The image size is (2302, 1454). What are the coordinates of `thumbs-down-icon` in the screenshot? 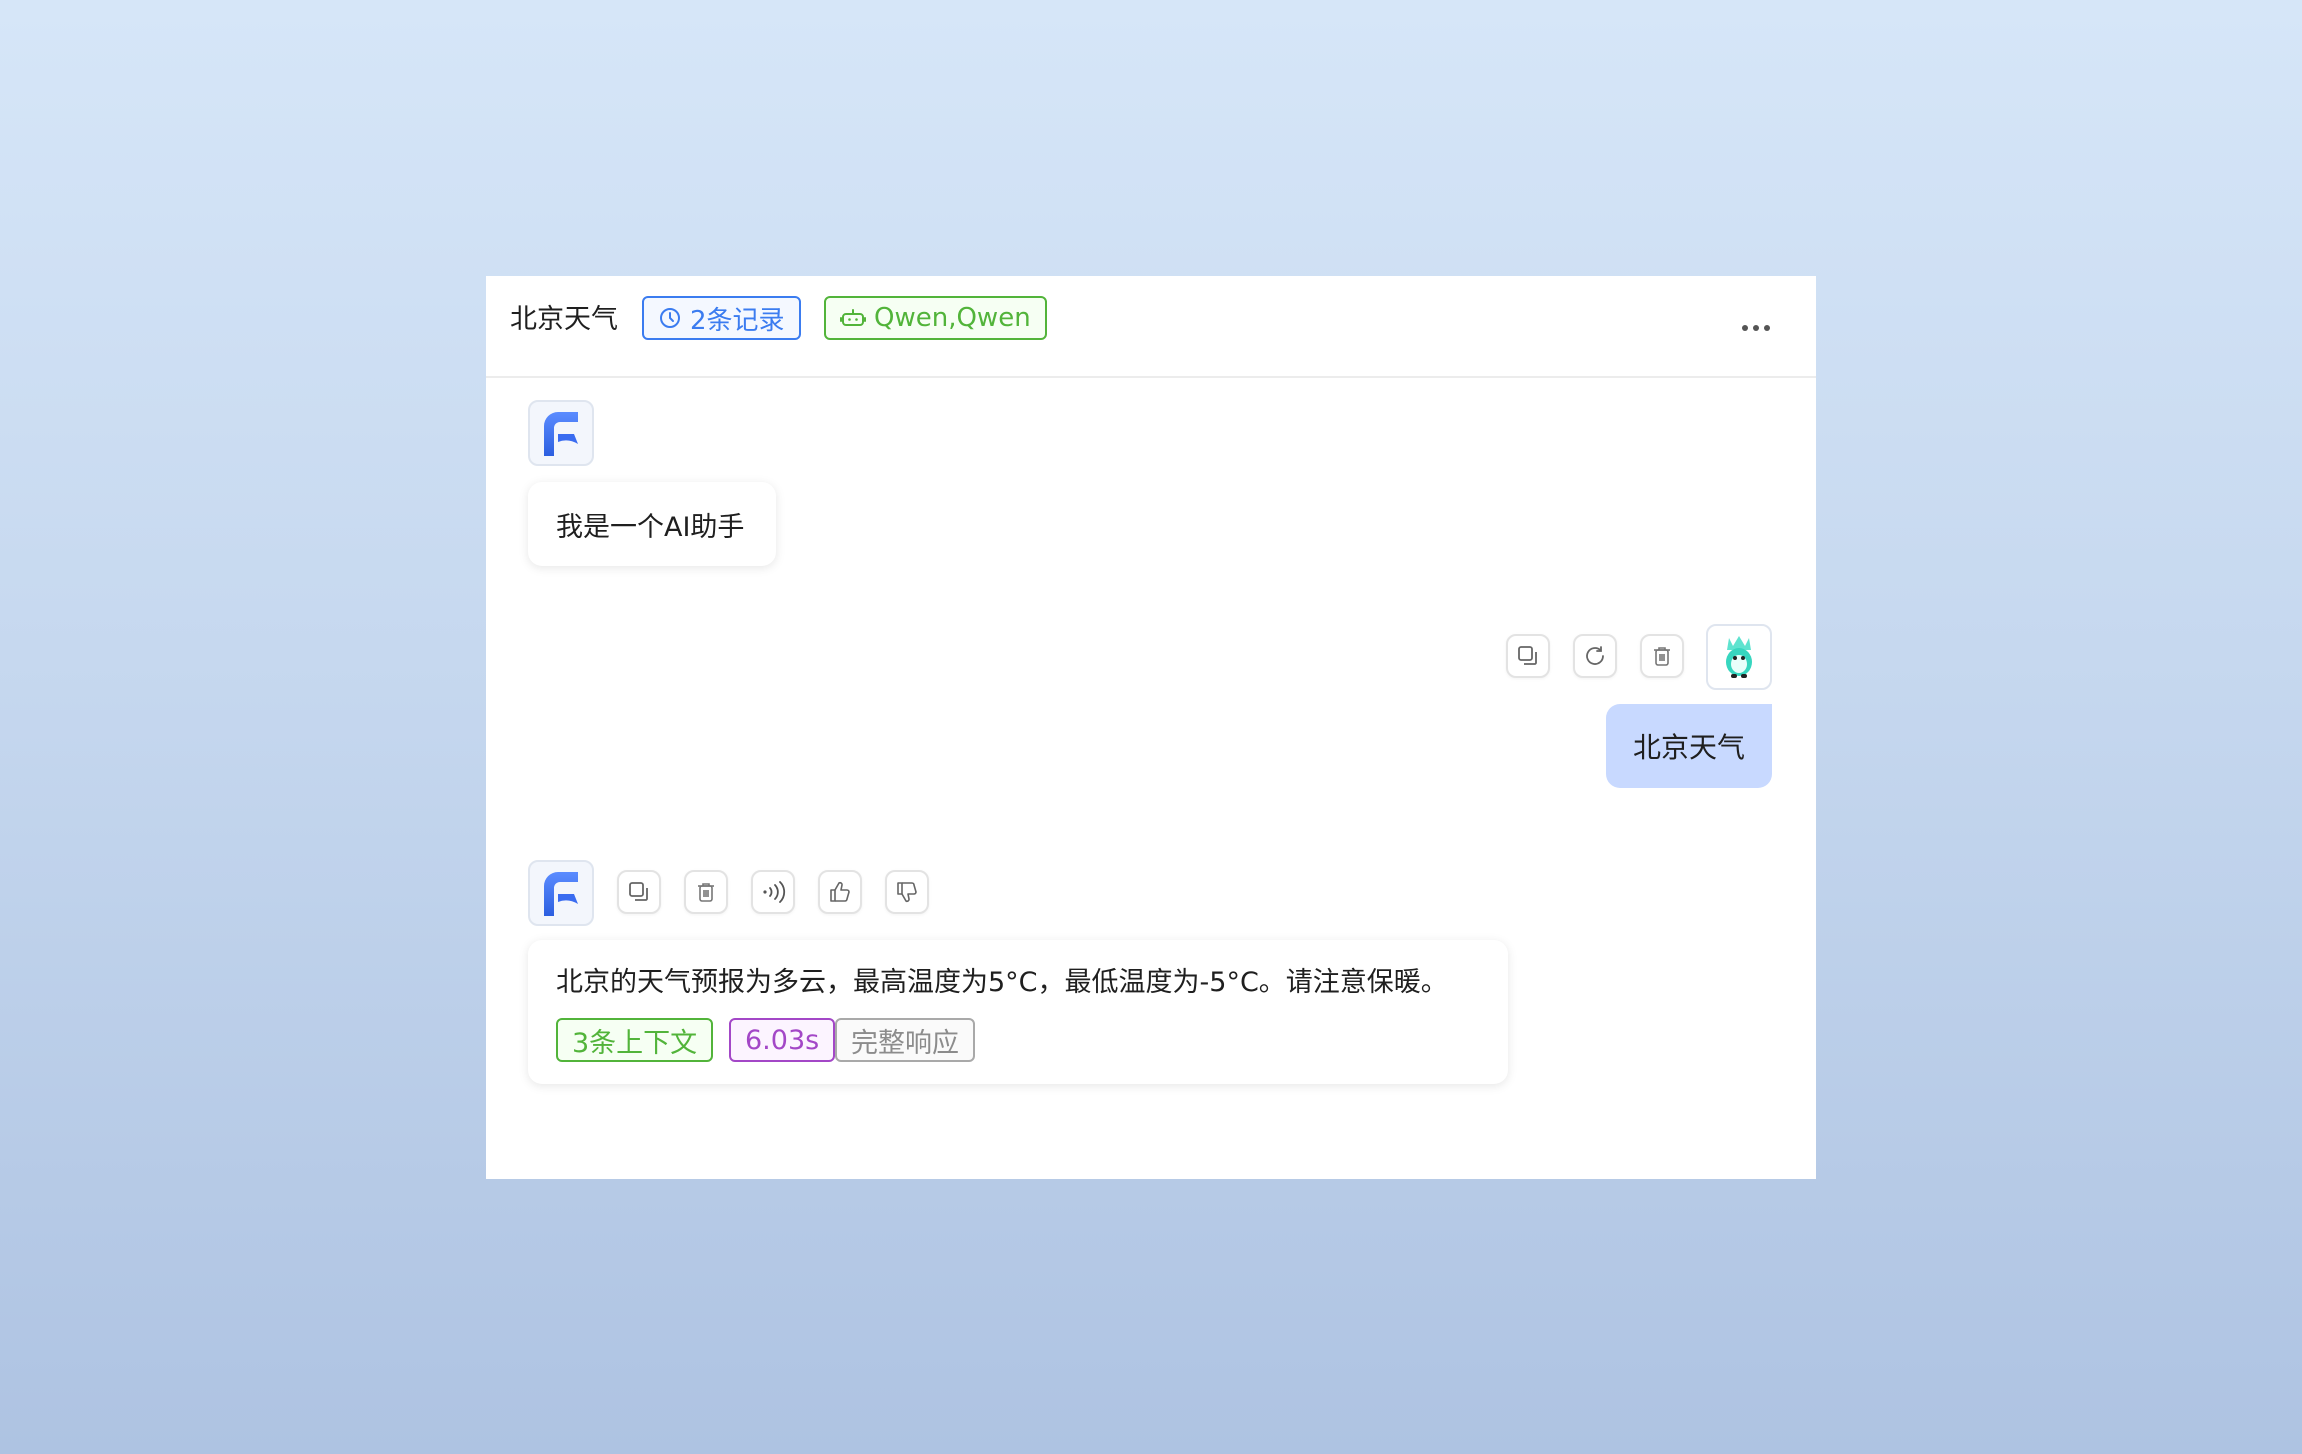 It's located at (907, 892).